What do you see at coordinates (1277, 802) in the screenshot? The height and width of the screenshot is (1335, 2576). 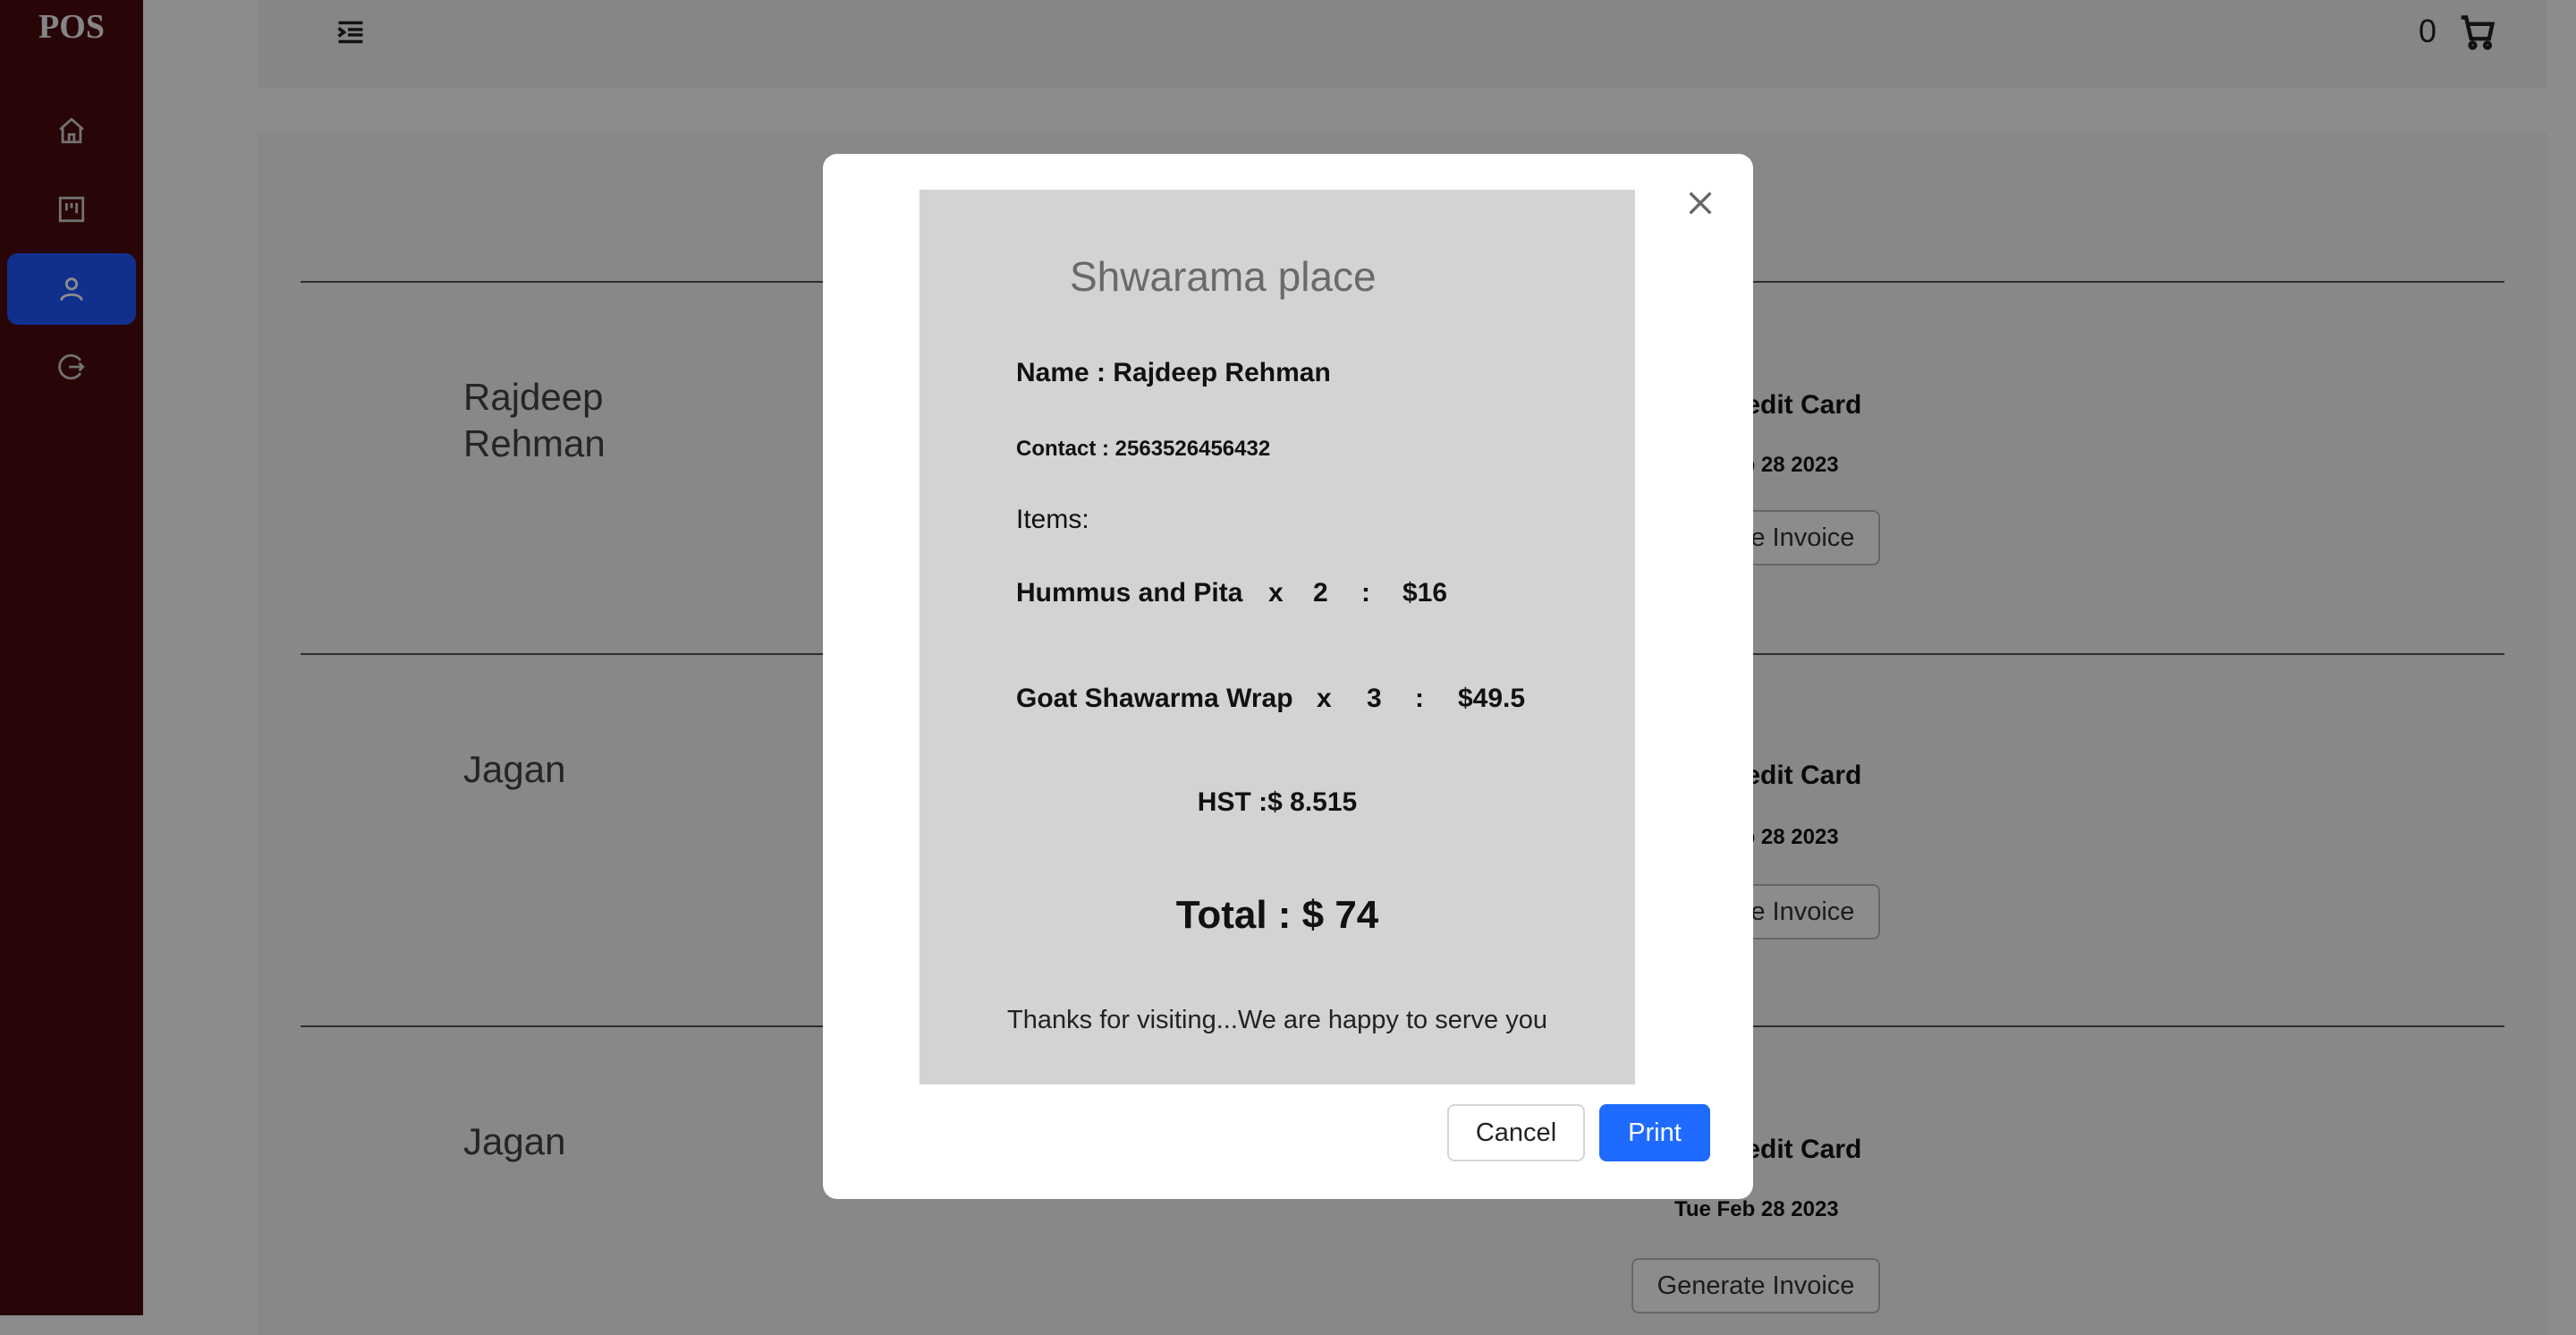 I see `hst-line: HST :$ 8.515` at bounding box center [1277, 802].